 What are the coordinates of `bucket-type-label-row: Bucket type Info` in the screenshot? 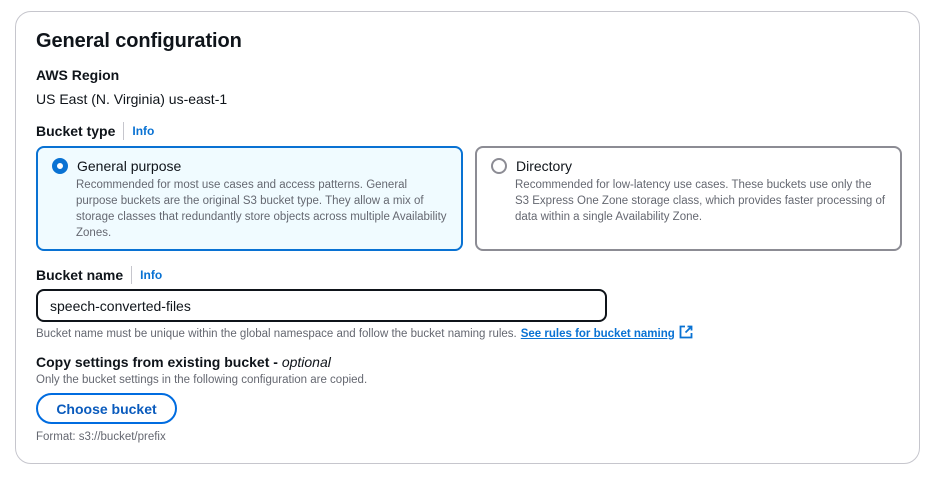 It's located at (95, 131).